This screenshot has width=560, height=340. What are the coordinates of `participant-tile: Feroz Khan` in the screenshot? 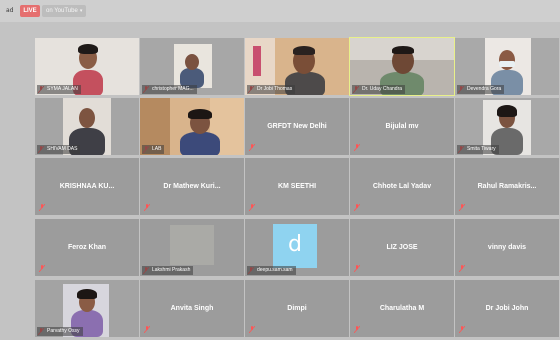 It's located at (87, 247).